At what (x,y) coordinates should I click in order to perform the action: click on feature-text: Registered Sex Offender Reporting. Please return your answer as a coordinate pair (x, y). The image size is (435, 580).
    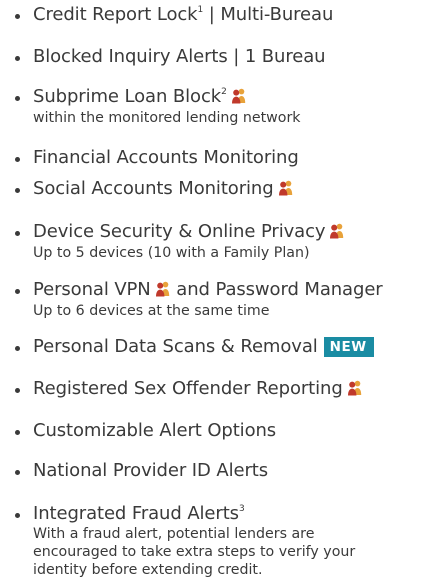
    Looking at the image, I should click on (188, 388).